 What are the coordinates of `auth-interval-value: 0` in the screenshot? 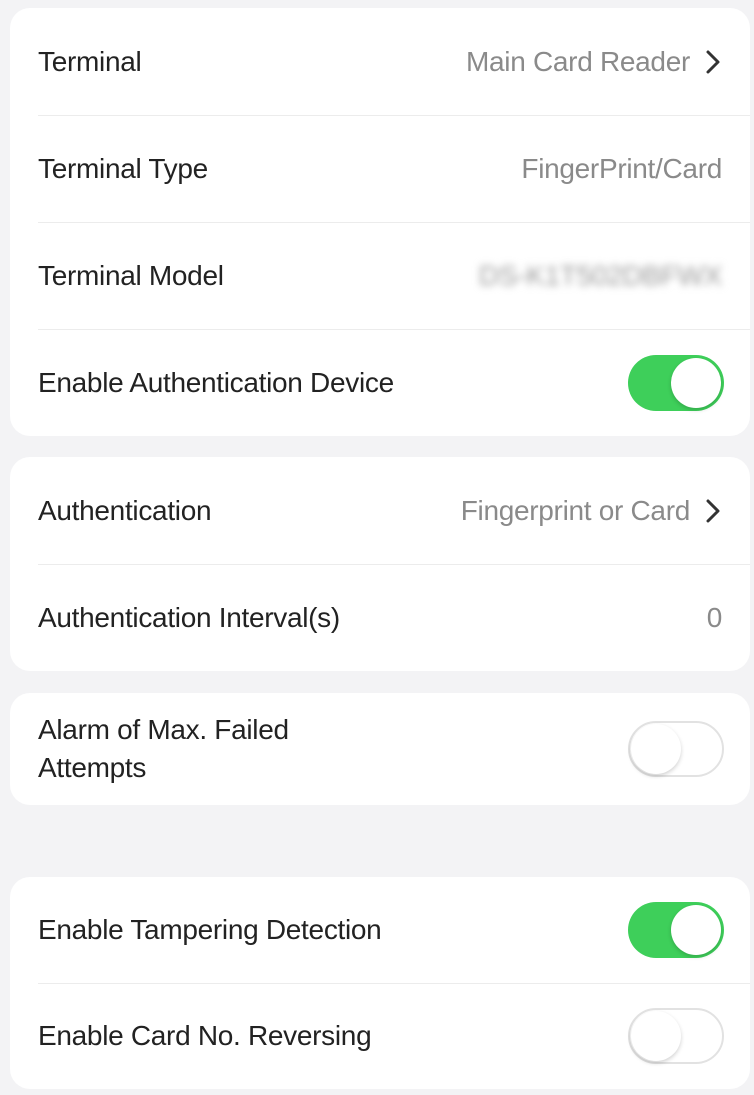 It's located at (715, 618).